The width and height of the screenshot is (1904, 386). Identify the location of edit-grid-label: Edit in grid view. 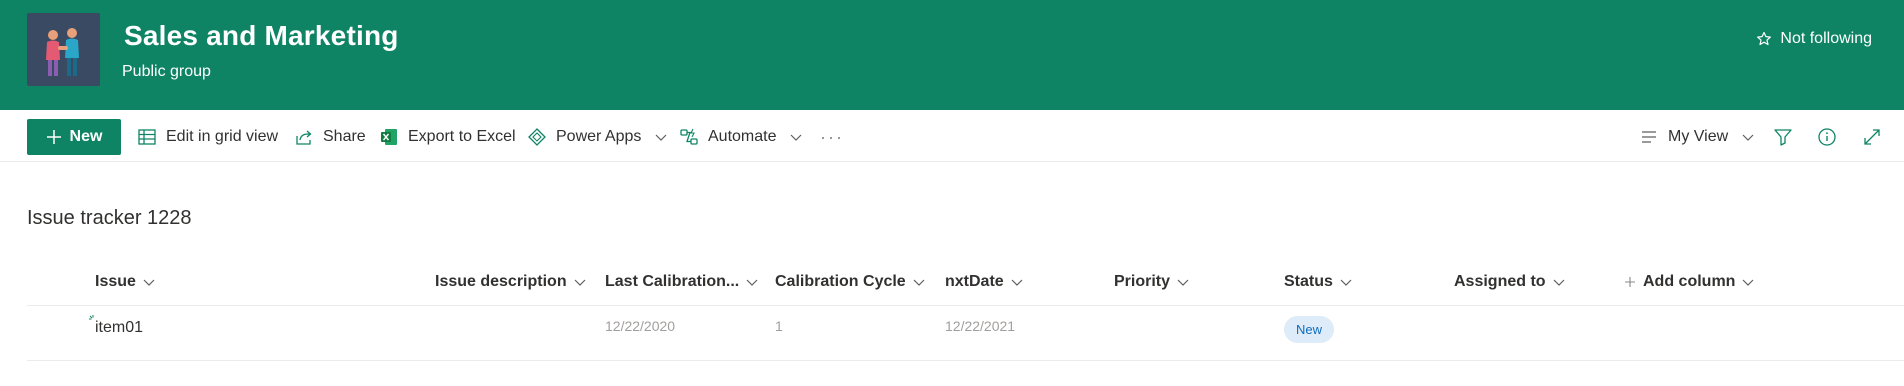
(222, 136).